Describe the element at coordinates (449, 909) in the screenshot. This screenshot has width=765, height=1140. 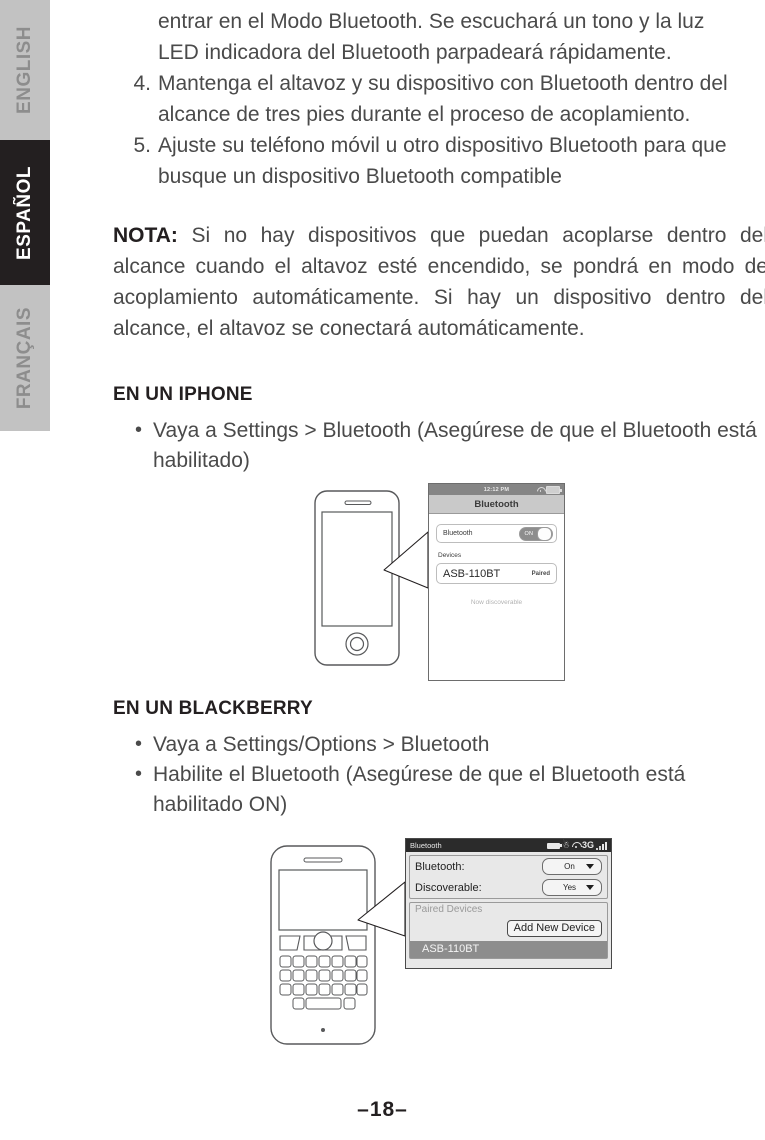
I see `paired-devices-header: Paired Devices` at that location.